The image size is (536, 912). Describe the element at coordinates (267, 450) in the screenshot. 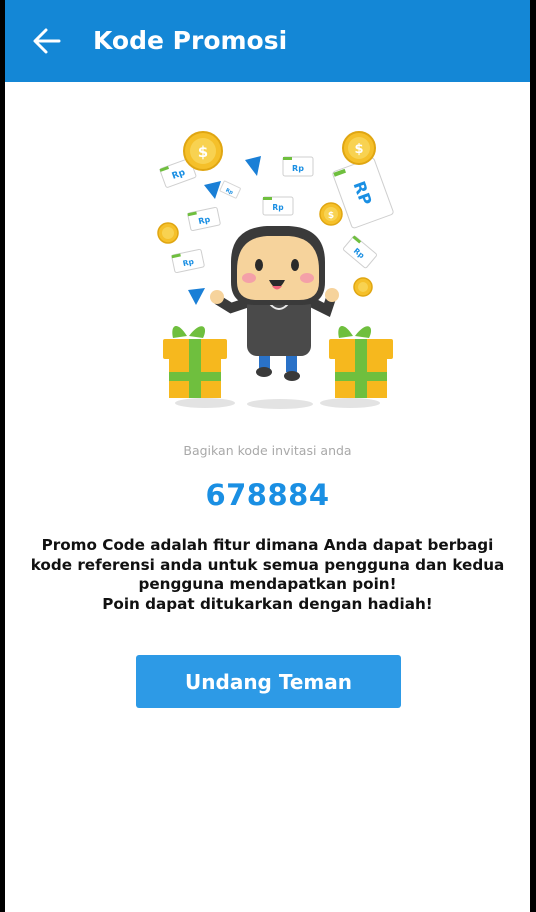

I see `invite-caption: Bagikan kode invitasi anda` at that location.